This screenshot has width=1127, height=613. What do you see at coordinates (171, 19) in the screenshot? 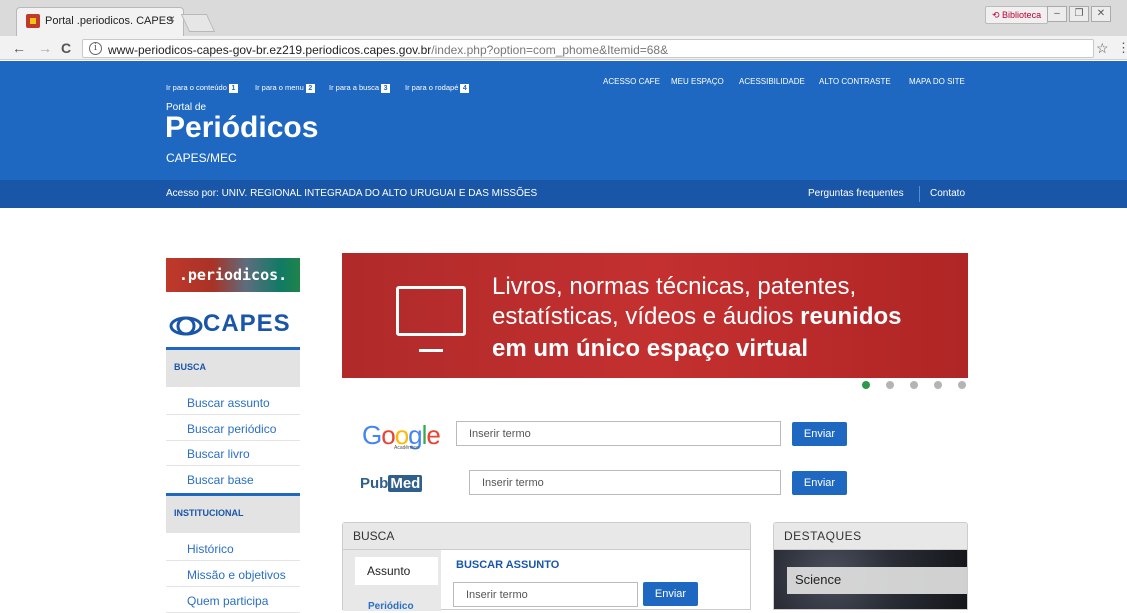
I see `tab-close-icon: ×` at bounding box center [171, 19].